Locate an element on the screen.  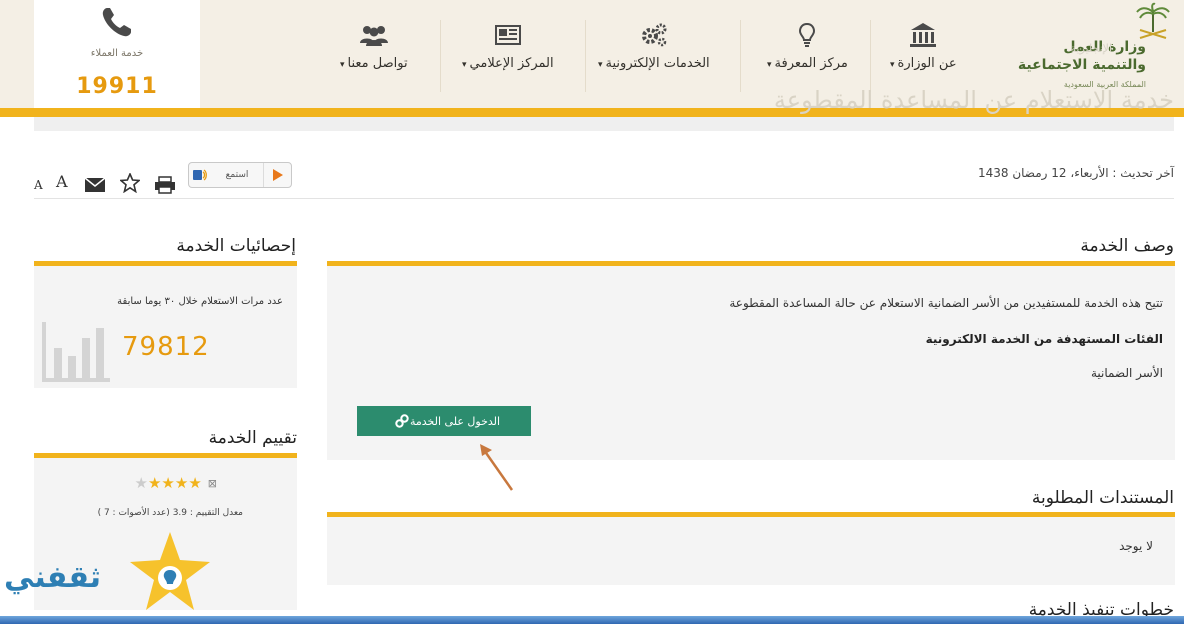
customer-service-box: خدمة العملاء 19911 is located at coordinates (117, 54).